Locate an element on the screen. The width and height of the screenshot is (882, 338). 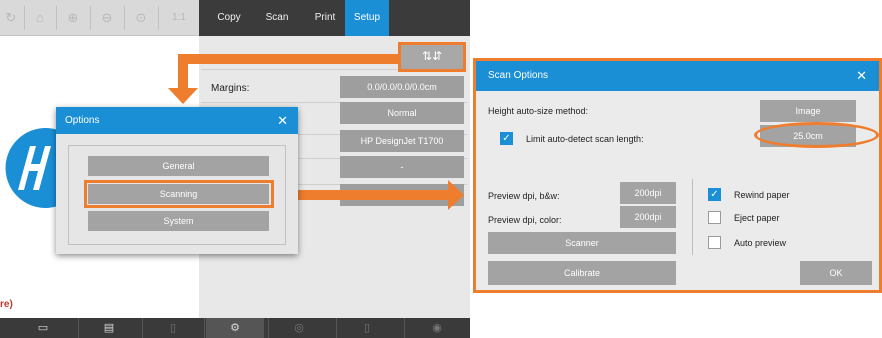
highlight-scan-length is located at coordinates (816, 135).